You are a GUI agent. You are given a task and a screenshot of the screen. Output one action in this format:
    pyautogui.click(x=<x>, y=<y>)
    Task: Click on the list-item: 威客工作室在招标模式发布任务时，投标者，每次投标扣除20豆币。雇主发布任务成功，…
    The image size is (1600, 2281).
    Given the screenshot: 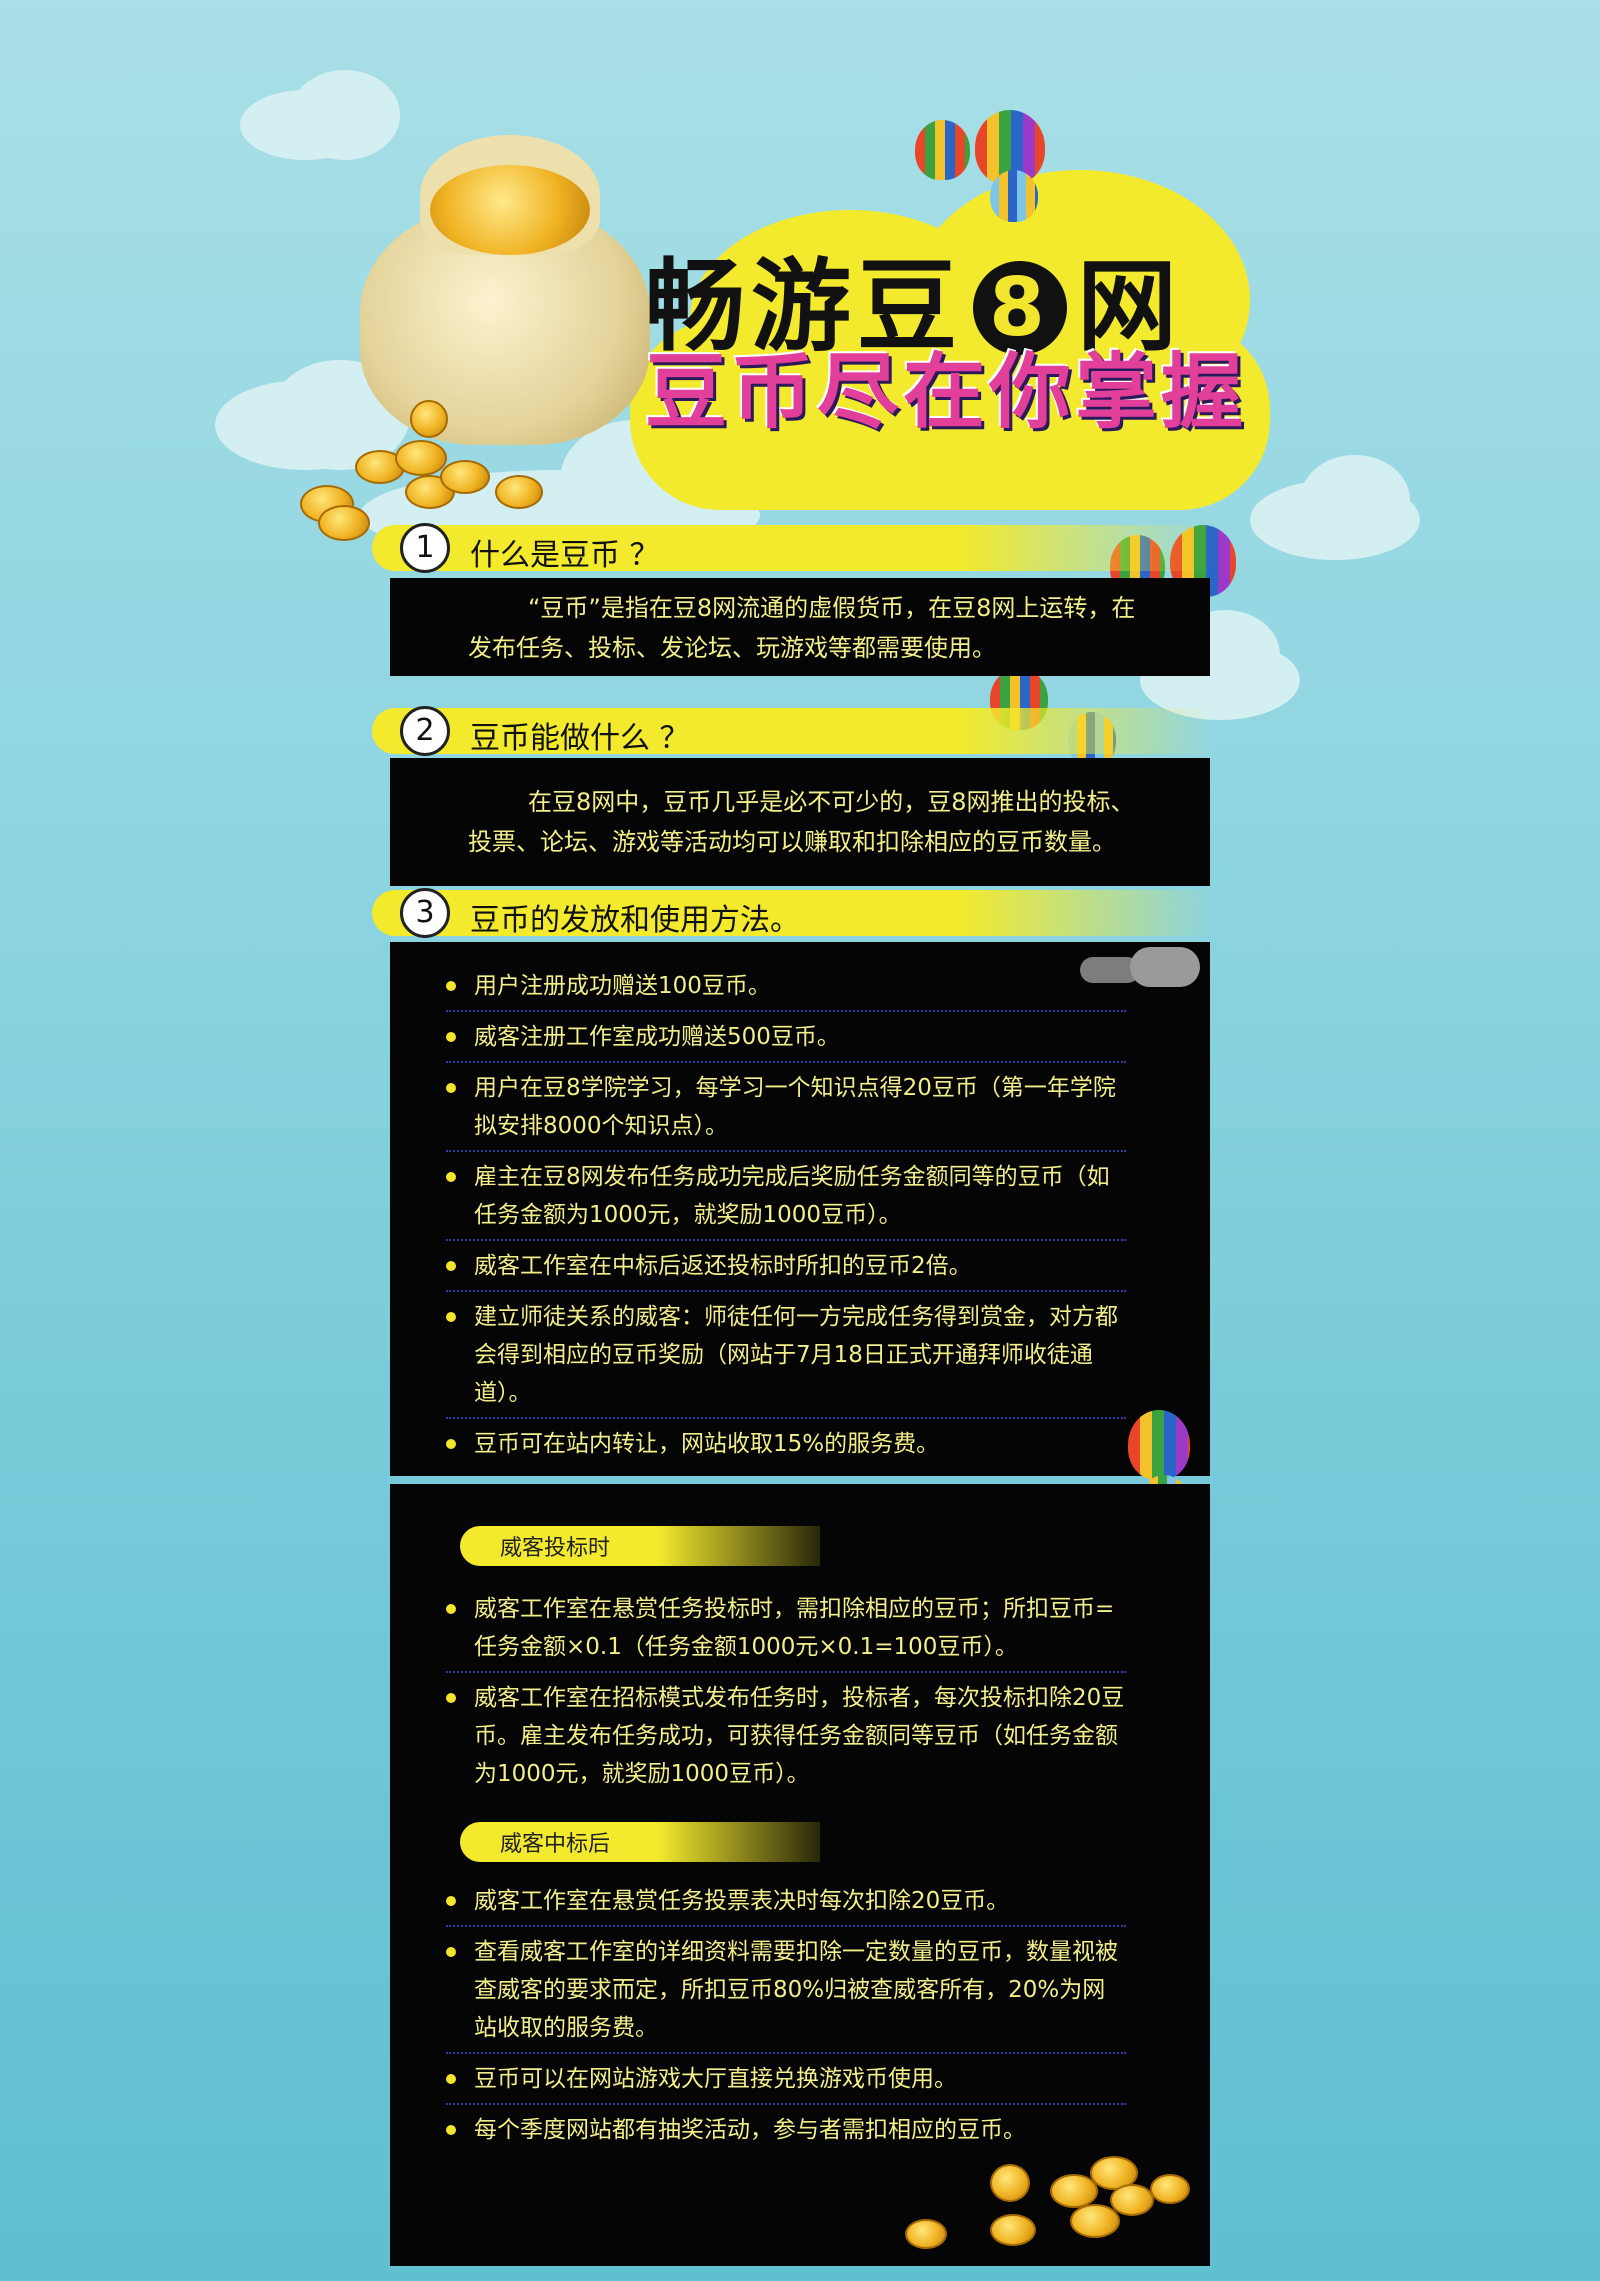 What is the action you would take?
    pyautogui.click(x=786, y=1738)
    